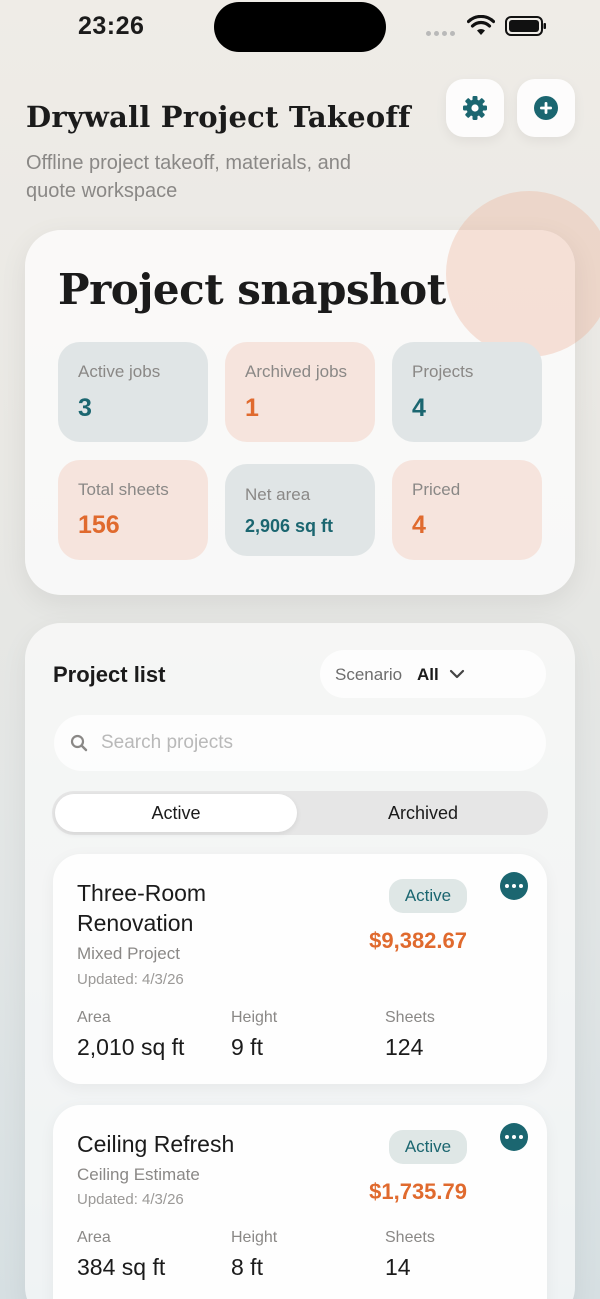  Describe the element at coordinates (289, 526) in the screenshot. I see `stat-value: 2,906 sq ft` at that location.